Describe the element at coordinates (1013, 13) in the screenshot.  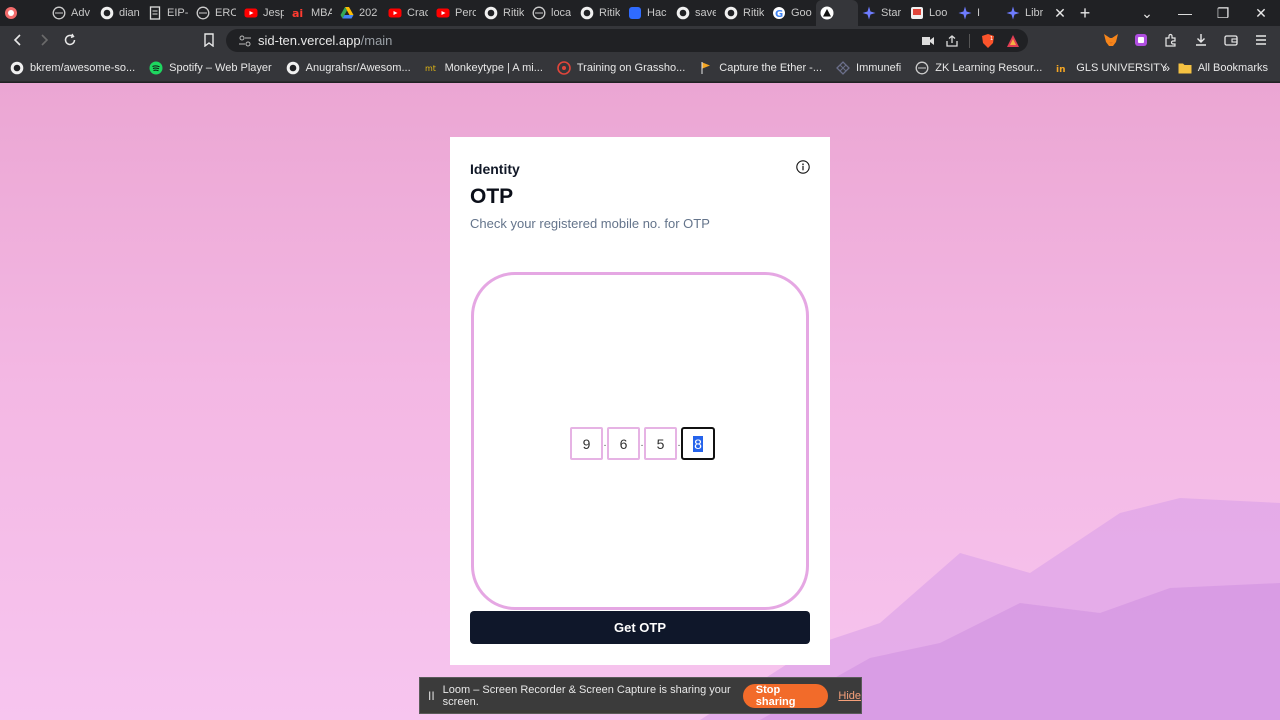
I see `starknet-icon` at that location.